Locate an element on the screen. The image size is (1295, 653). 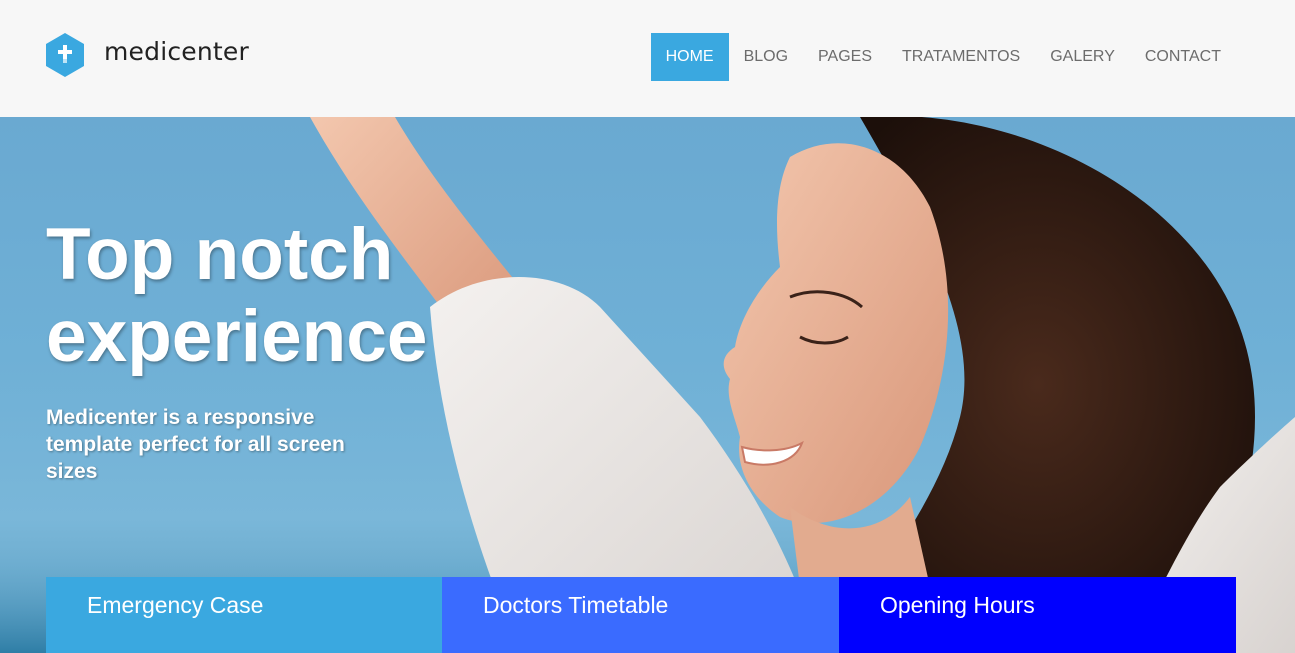
opening-hours-box: Opening Hours is located at coordinates (1037, 615).